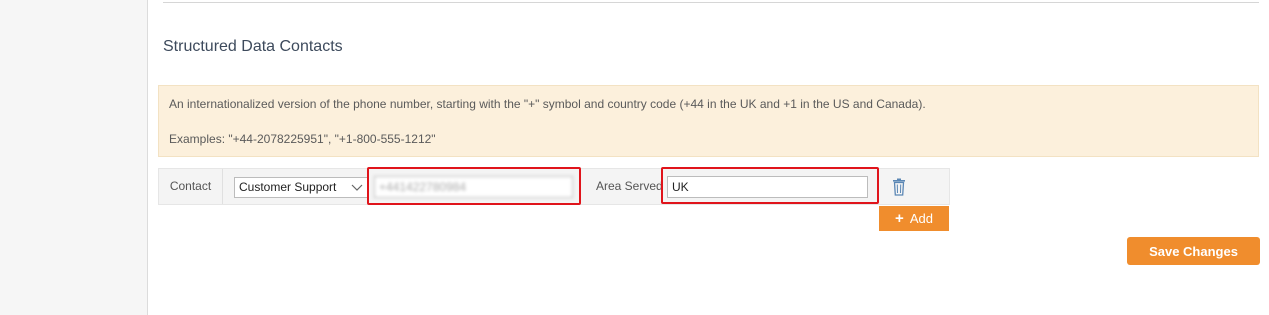 The width and height of the screenshot is (1269, 315). Describe the element at coordinates (74, 157) in the screenshot. I see `left-sidebar` at that location.